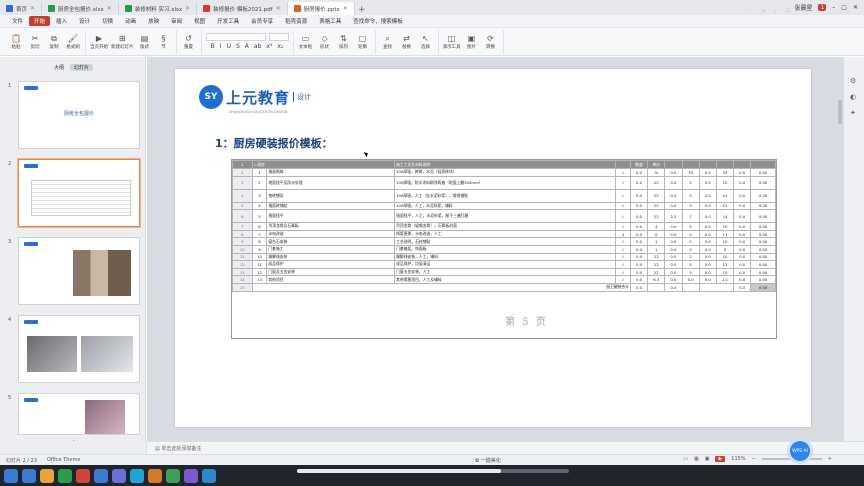 Image resolution: width=864 pixels, height=486 pixels. What do you see at coordinates (504, 264) in the screenshot?
I see `table-row: 12 11 成品保护 成品保护，垃圾清运 √ 0.0 22 0.0 5 0.0 11 0.0 0.00` at bounding box center [504, 264].